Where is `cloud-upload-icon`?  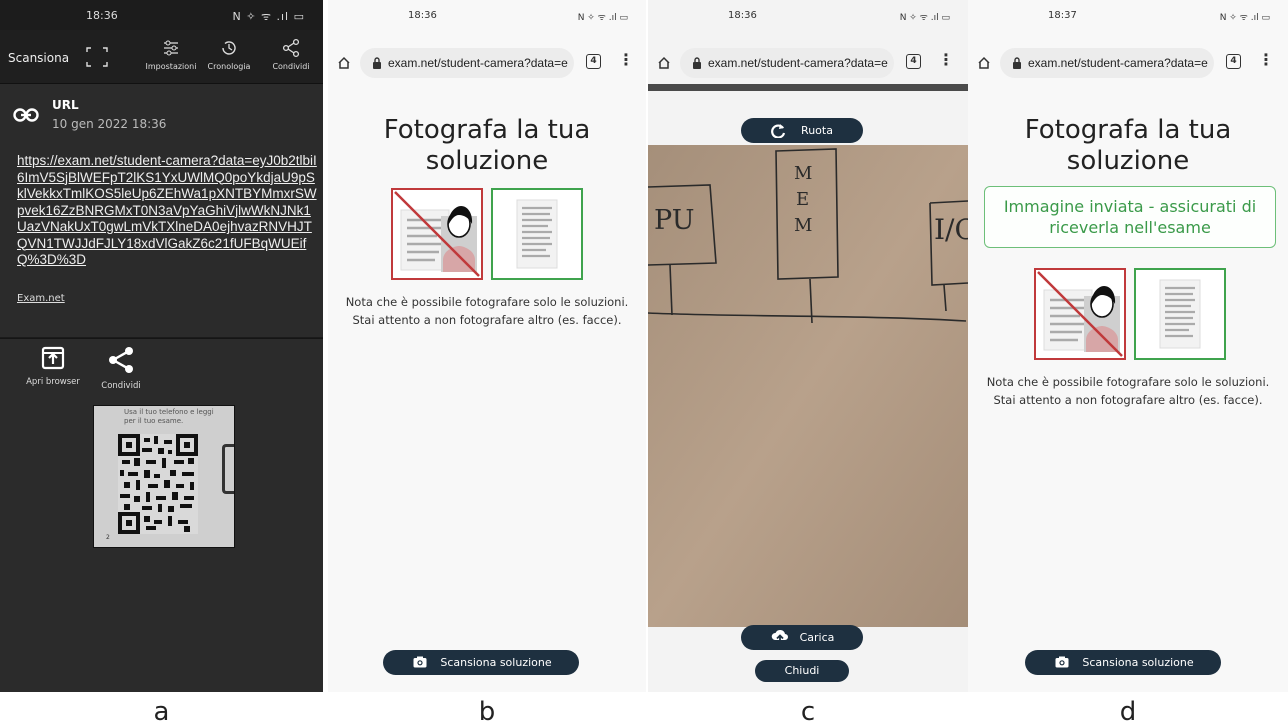 cloud-upload-icon is located at coordinates (779, 636).